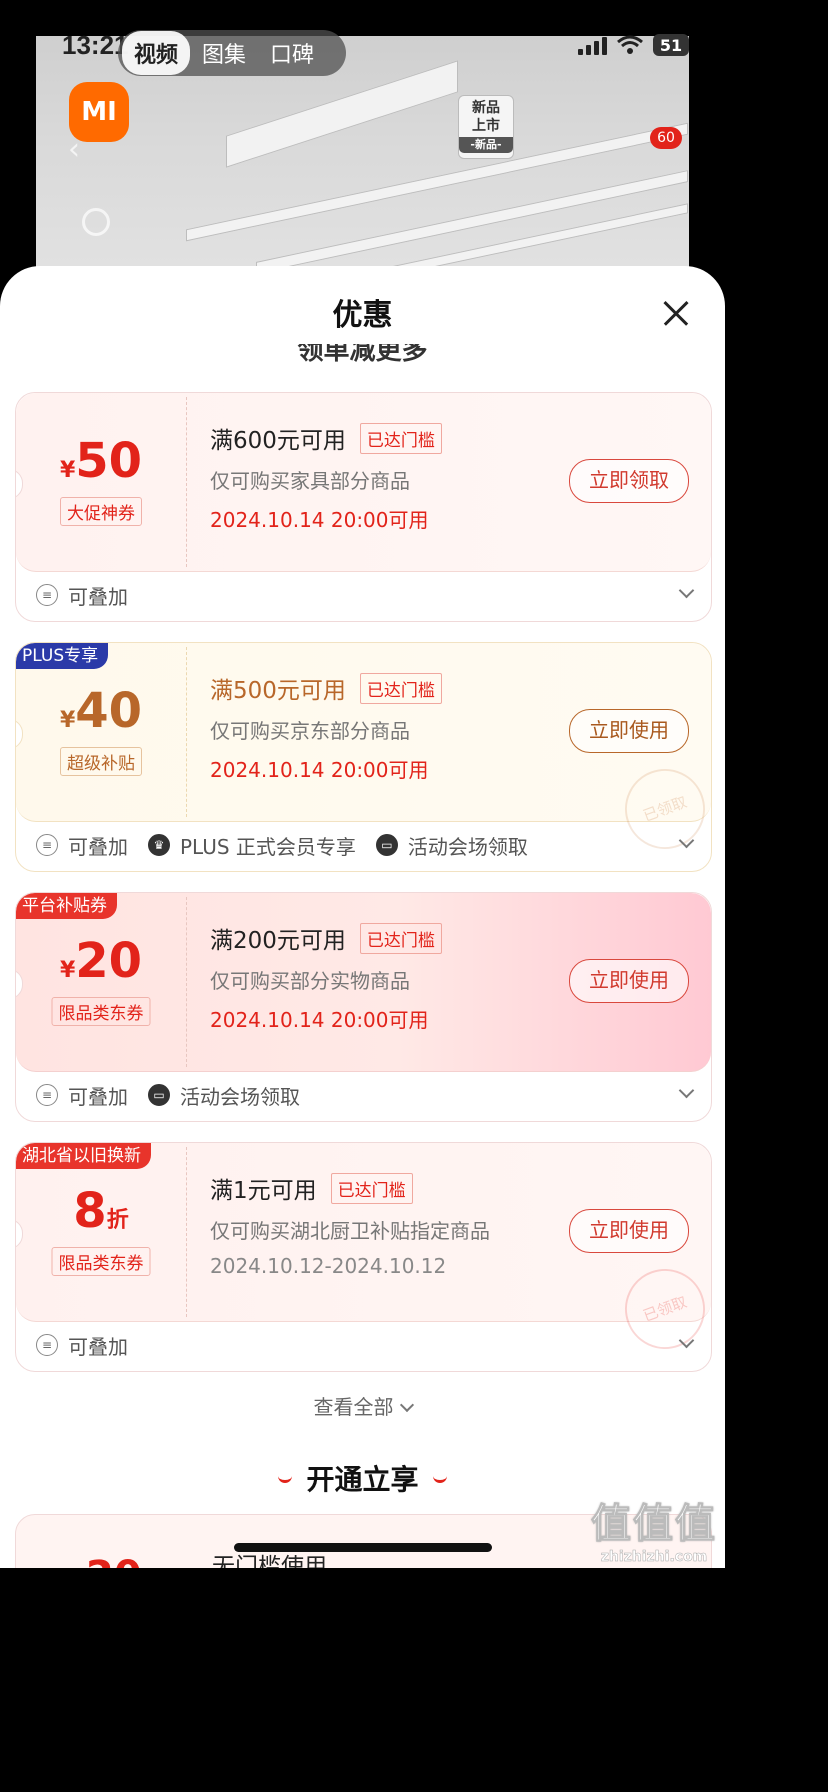  What do you see at coordinates (328, 1266) in the screenshot?
I see `coupon-date: 2024.10.12-2024.10.12` at bounding box center [328, 1266].